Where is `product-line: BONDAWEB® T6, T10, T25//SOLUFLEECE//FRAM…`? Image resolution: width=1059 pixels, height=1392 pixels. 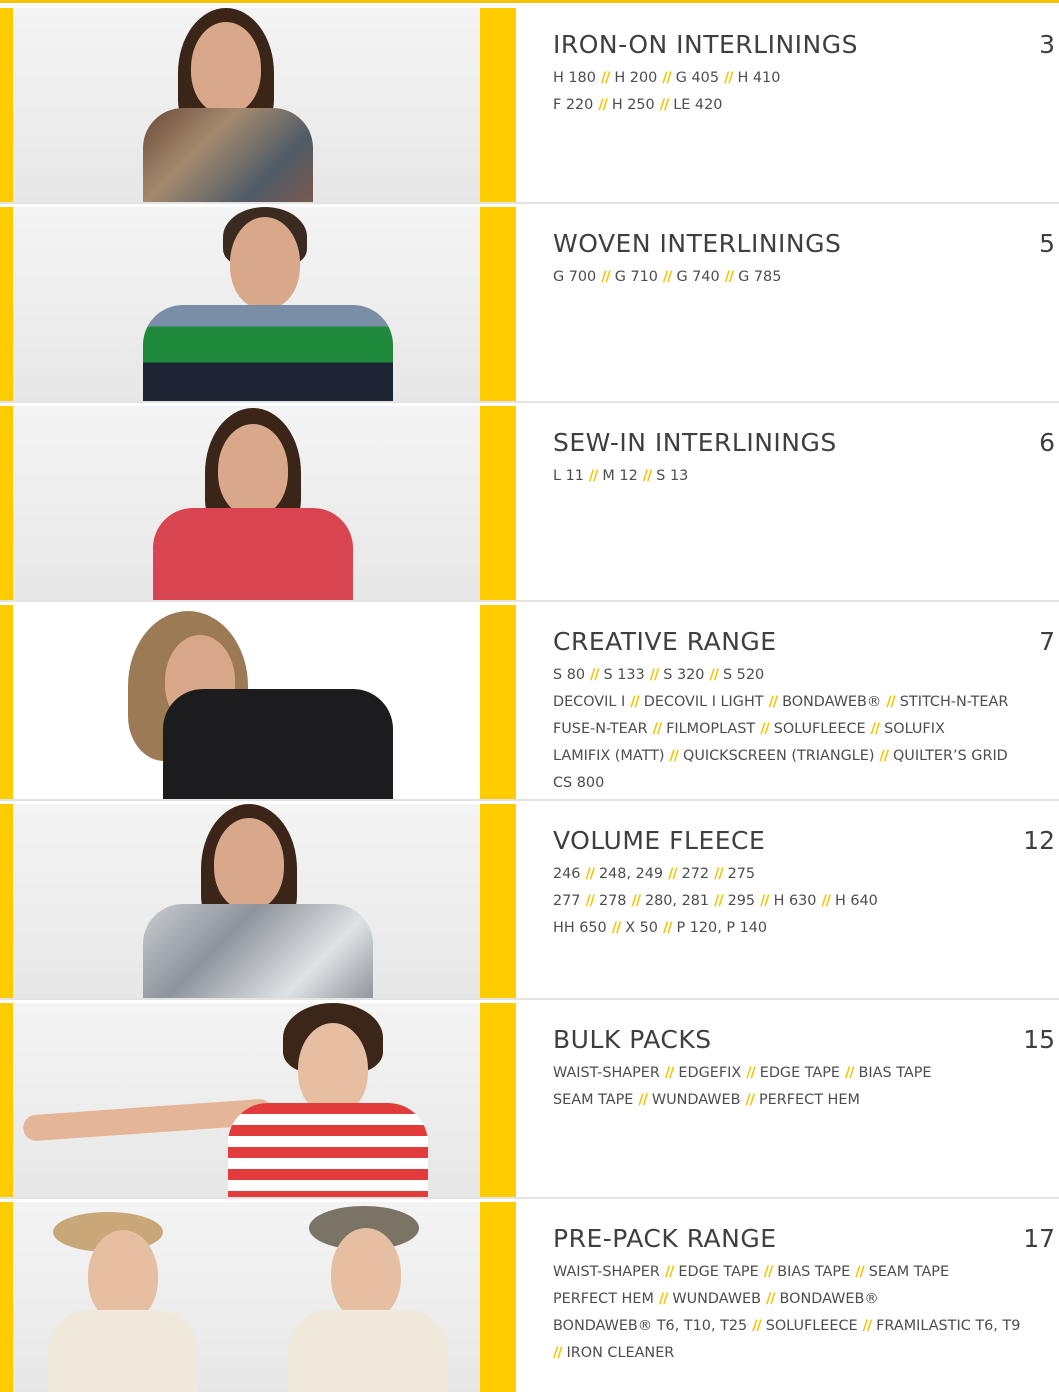 product-line: BONDAWEB® T6, T10, T25//SOLUFLEECE//FRAM… is located at coordinates (805, 1326).